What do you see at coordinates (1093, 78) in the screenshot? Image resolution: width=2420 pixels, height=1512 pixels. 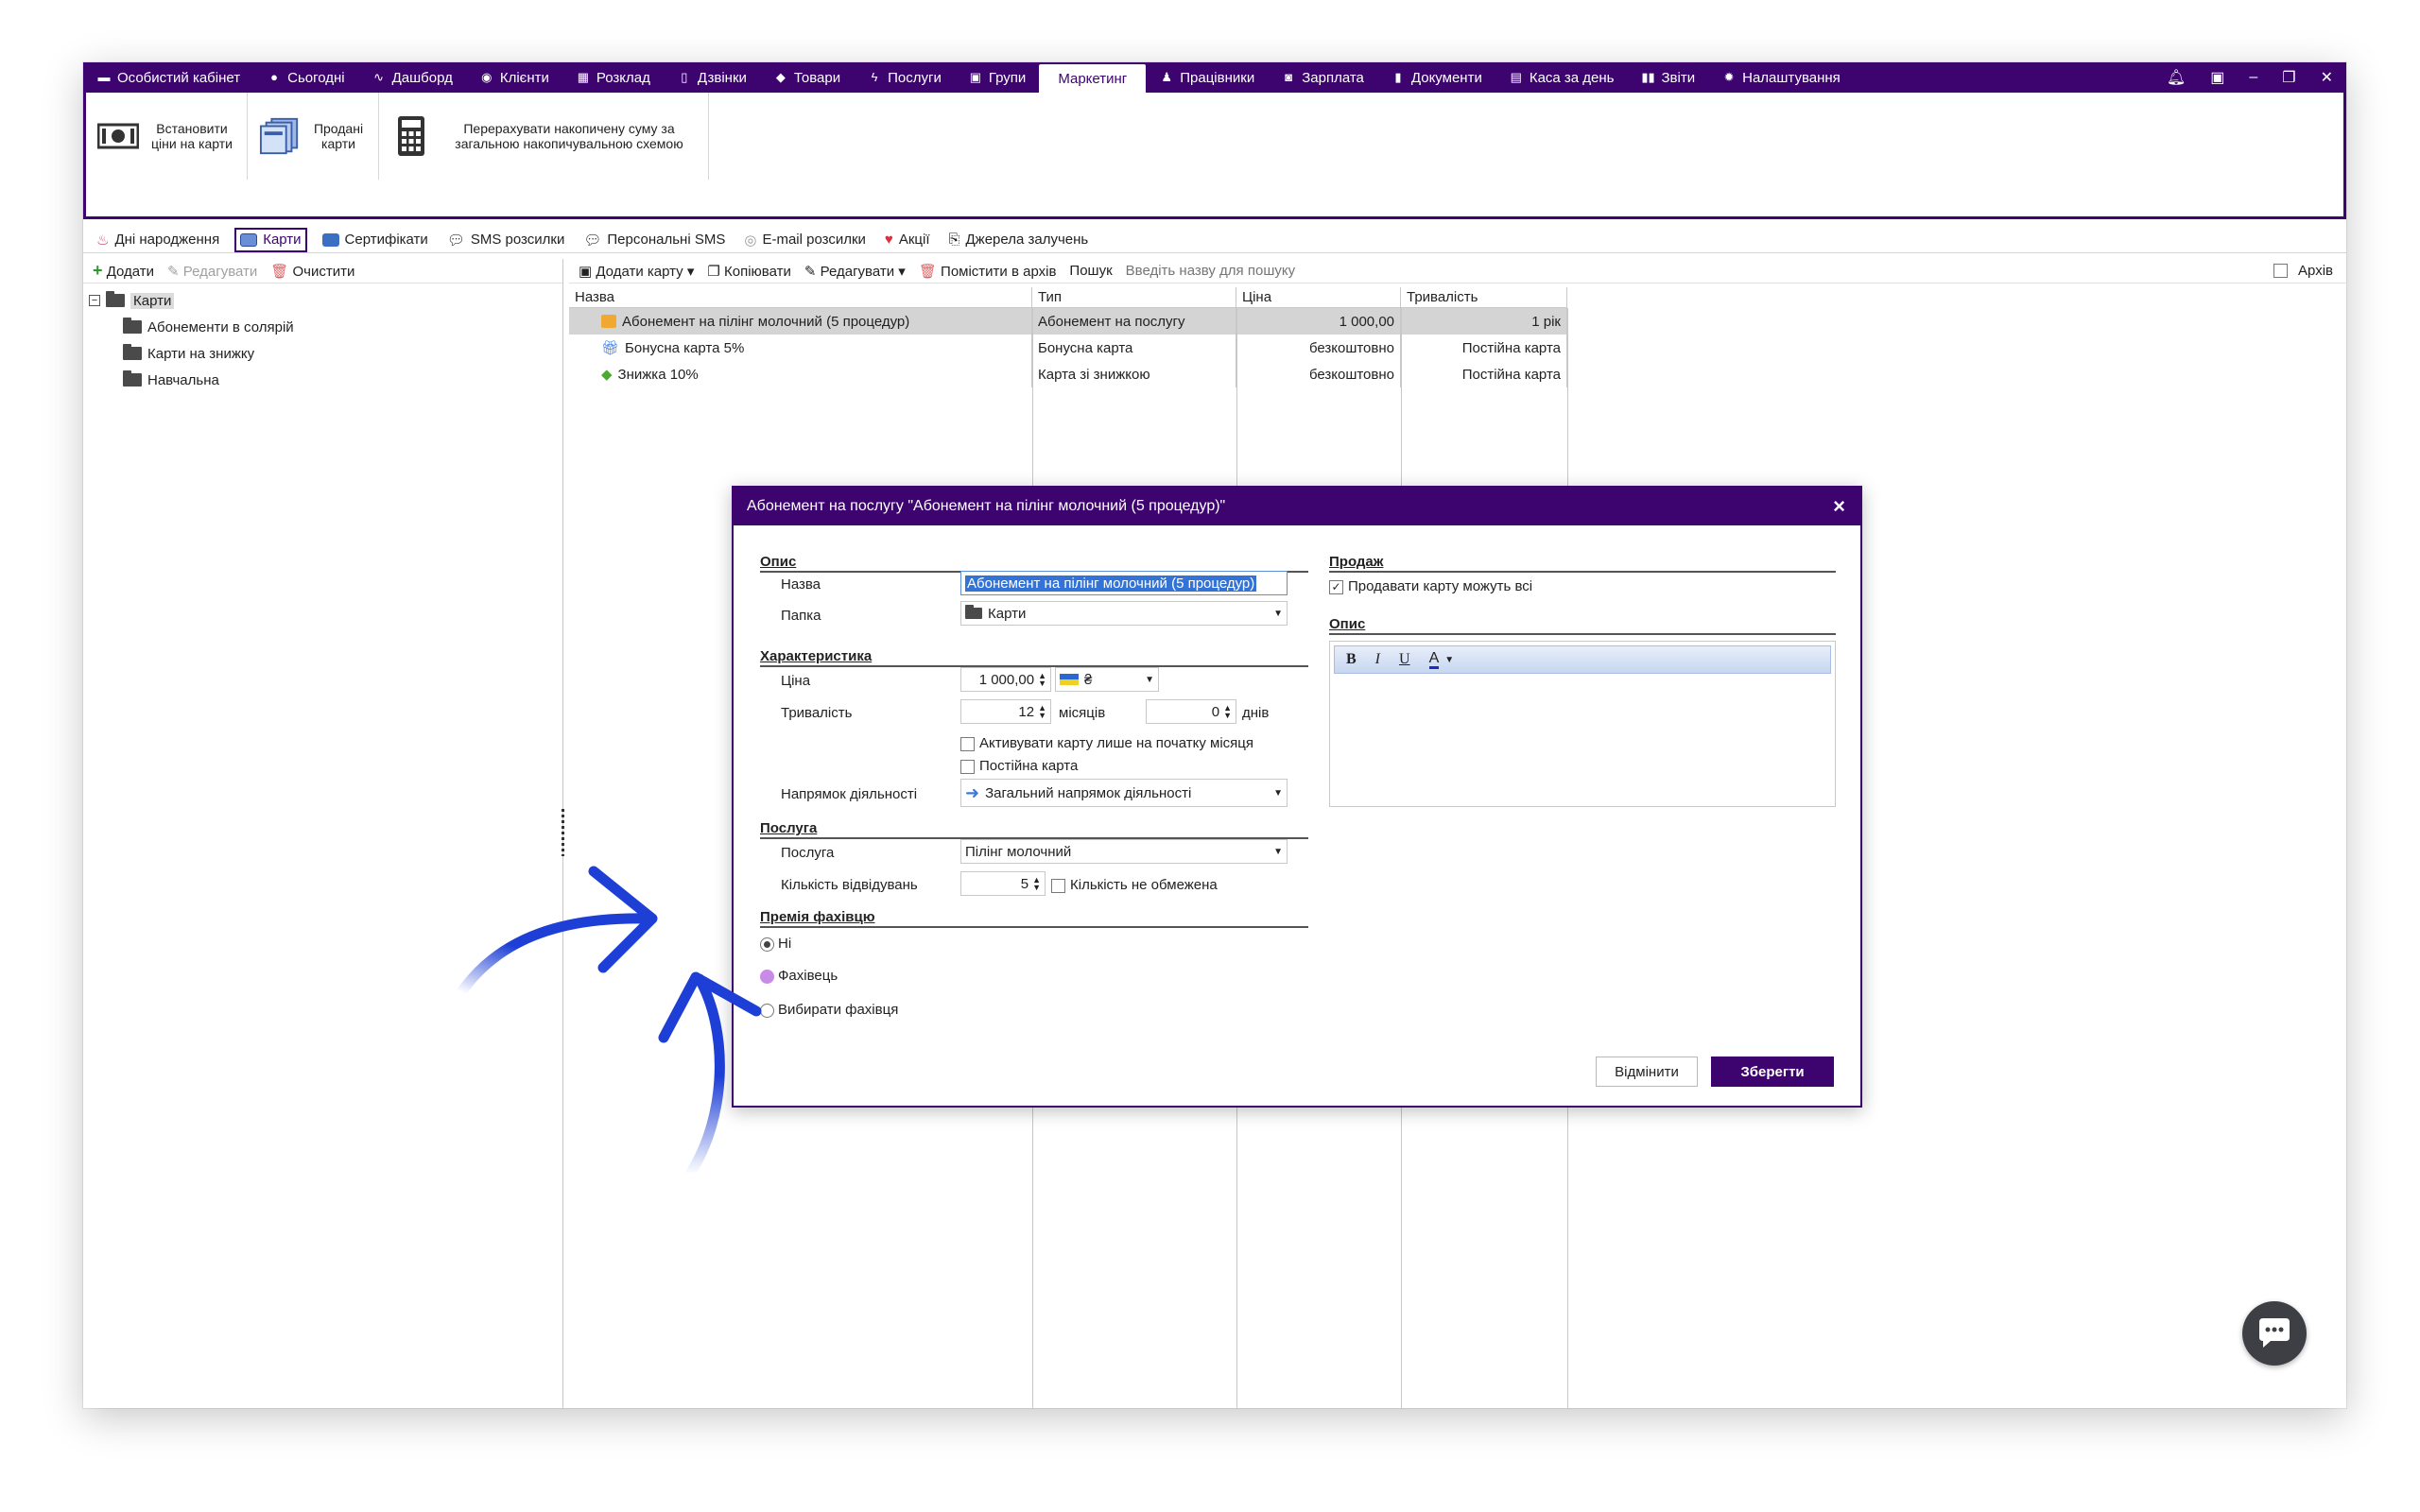 I see `tab-marketing: Маркетинг` at bounding box center [1093, 78].